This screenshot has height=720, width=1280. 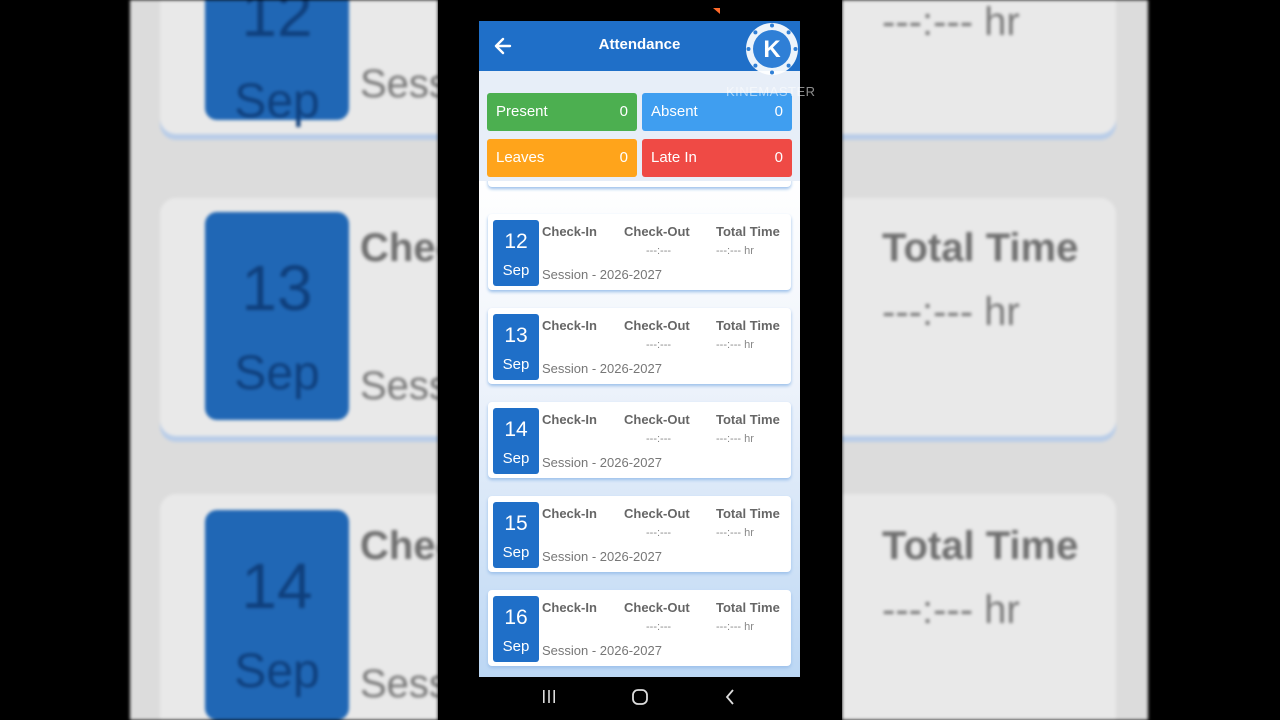 I want to click on date-day: 14, so click(x=516, y=429).